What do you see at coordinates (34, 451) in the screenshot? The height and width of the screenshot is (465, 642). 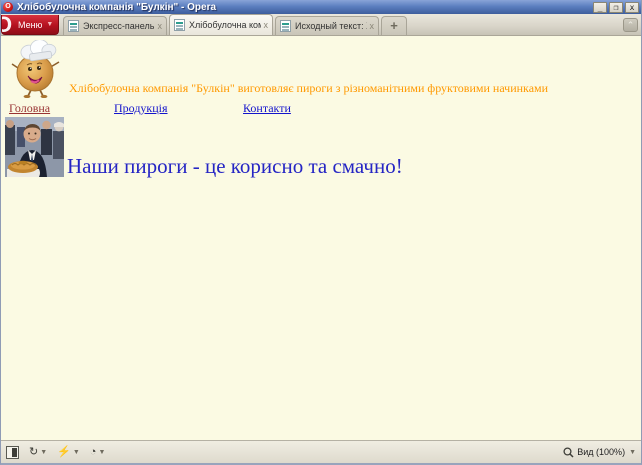 I see `sync-icon: ↻` at bounding box center [34, 451].